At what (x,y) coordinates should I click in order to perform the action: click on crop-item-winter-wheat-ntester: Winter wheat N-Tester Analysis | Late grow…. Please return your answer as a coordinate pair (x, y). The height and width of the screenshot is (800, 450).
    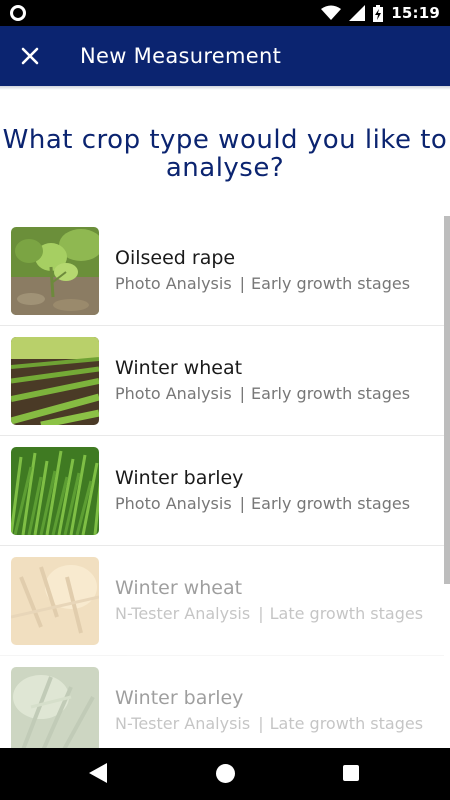
    Looking at the image, I should click on (222, 601).